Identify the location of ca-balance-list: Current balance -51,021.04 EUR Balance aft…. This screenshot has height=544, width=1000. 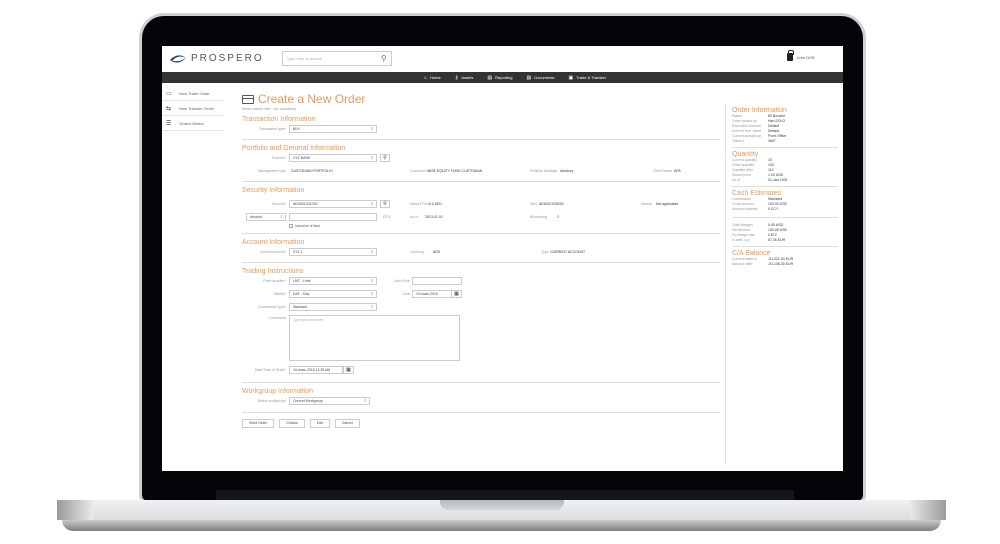
(785, 262).